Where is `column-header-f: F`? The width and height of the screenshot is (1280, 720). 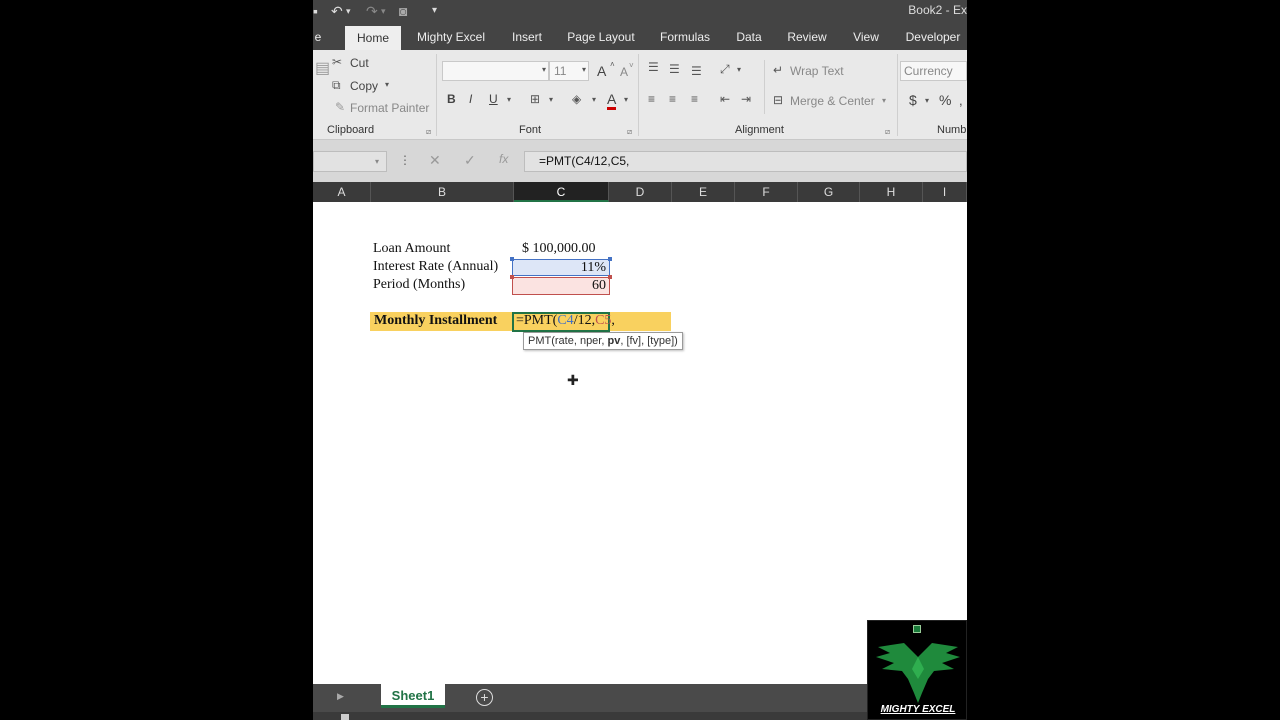
column-header-f: F is located at coordinates (766, 192).